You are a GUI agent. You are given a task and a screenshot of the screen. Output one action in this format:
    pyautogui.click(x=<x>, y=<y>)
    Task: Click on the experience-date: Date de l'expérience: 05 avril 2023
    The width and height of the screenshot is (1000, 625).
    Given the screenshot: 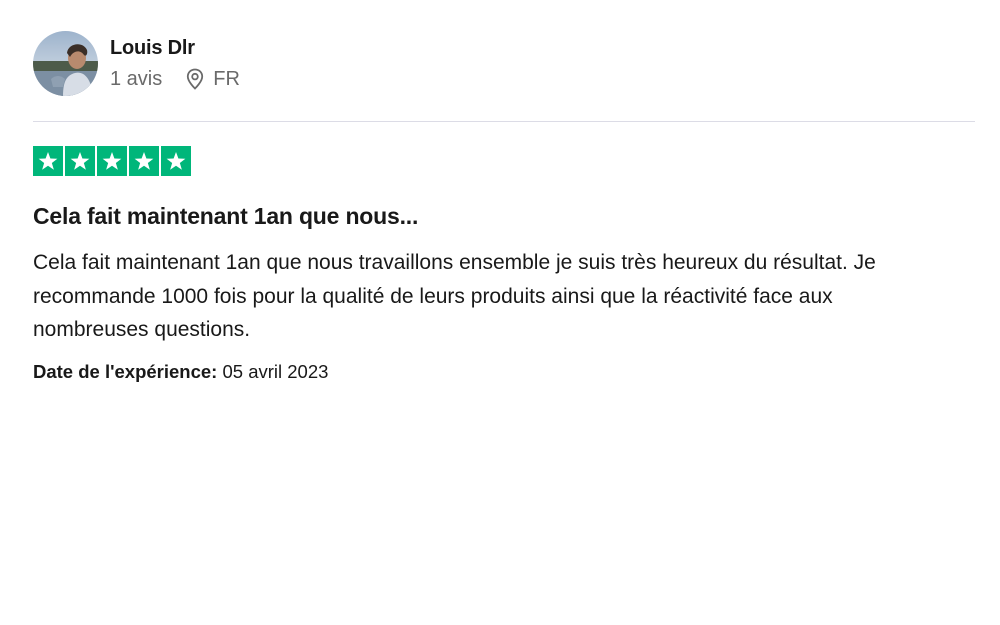 What is the action you would take?
    pyautogui.click(x=180, y=372)
    